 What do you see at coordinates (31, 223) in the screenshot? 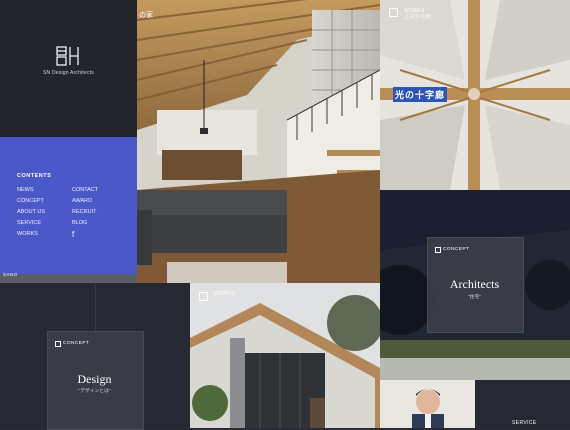
I see `menu-item-service: SERVICE` at bounding box center [31, 223].